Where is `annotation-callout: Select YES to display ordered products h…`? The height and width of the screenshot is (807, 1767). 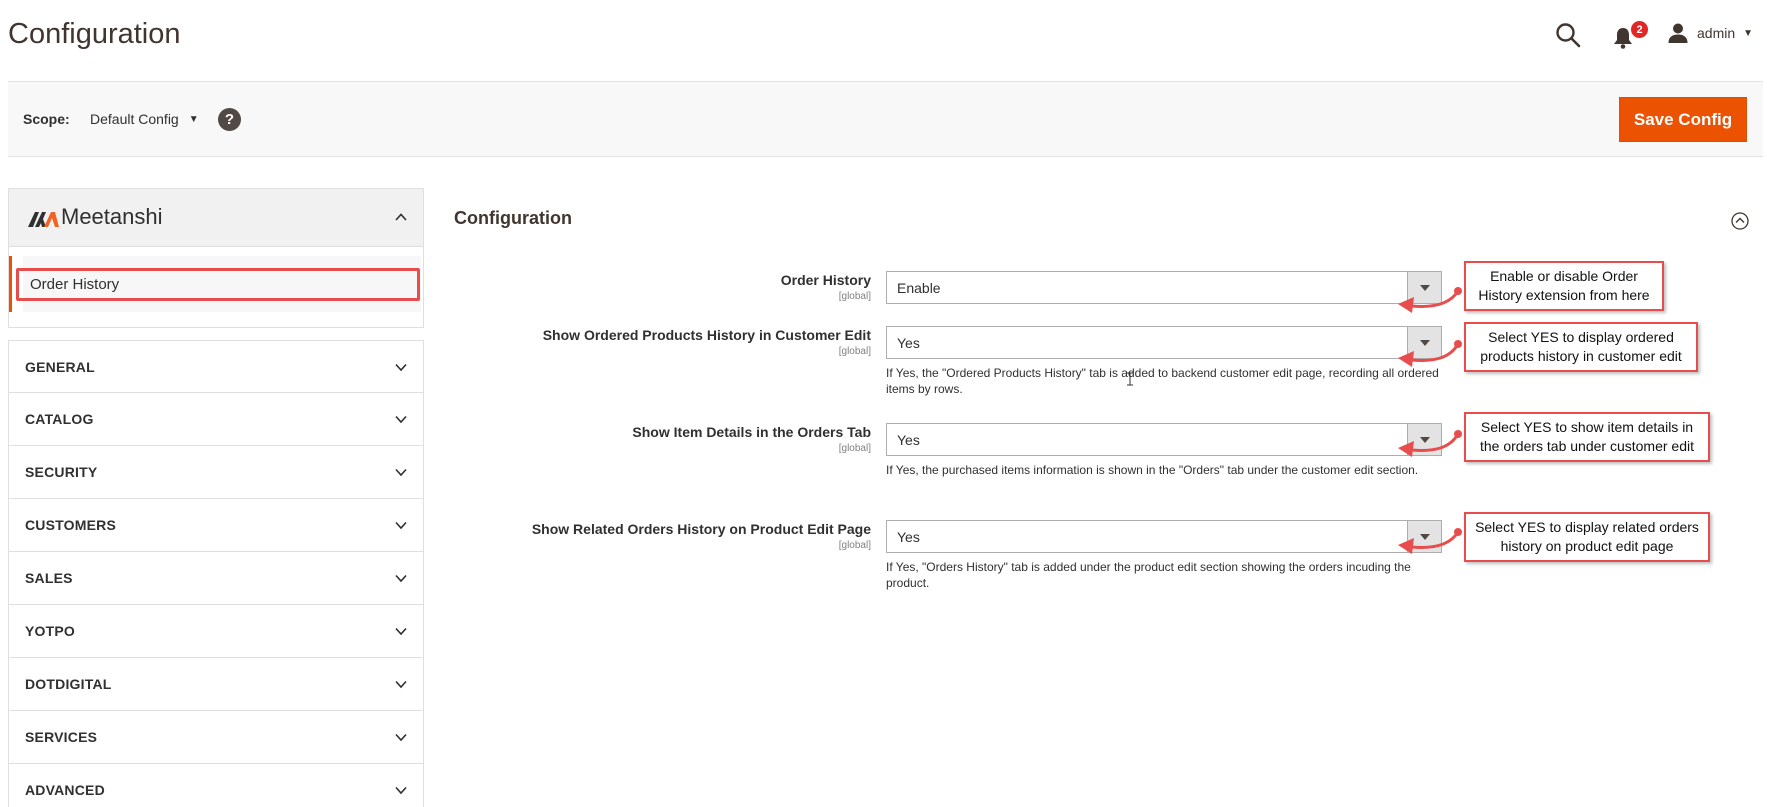
annotation-callout: Select YES to display ordered products h… is located at coordinates (1581, 347).